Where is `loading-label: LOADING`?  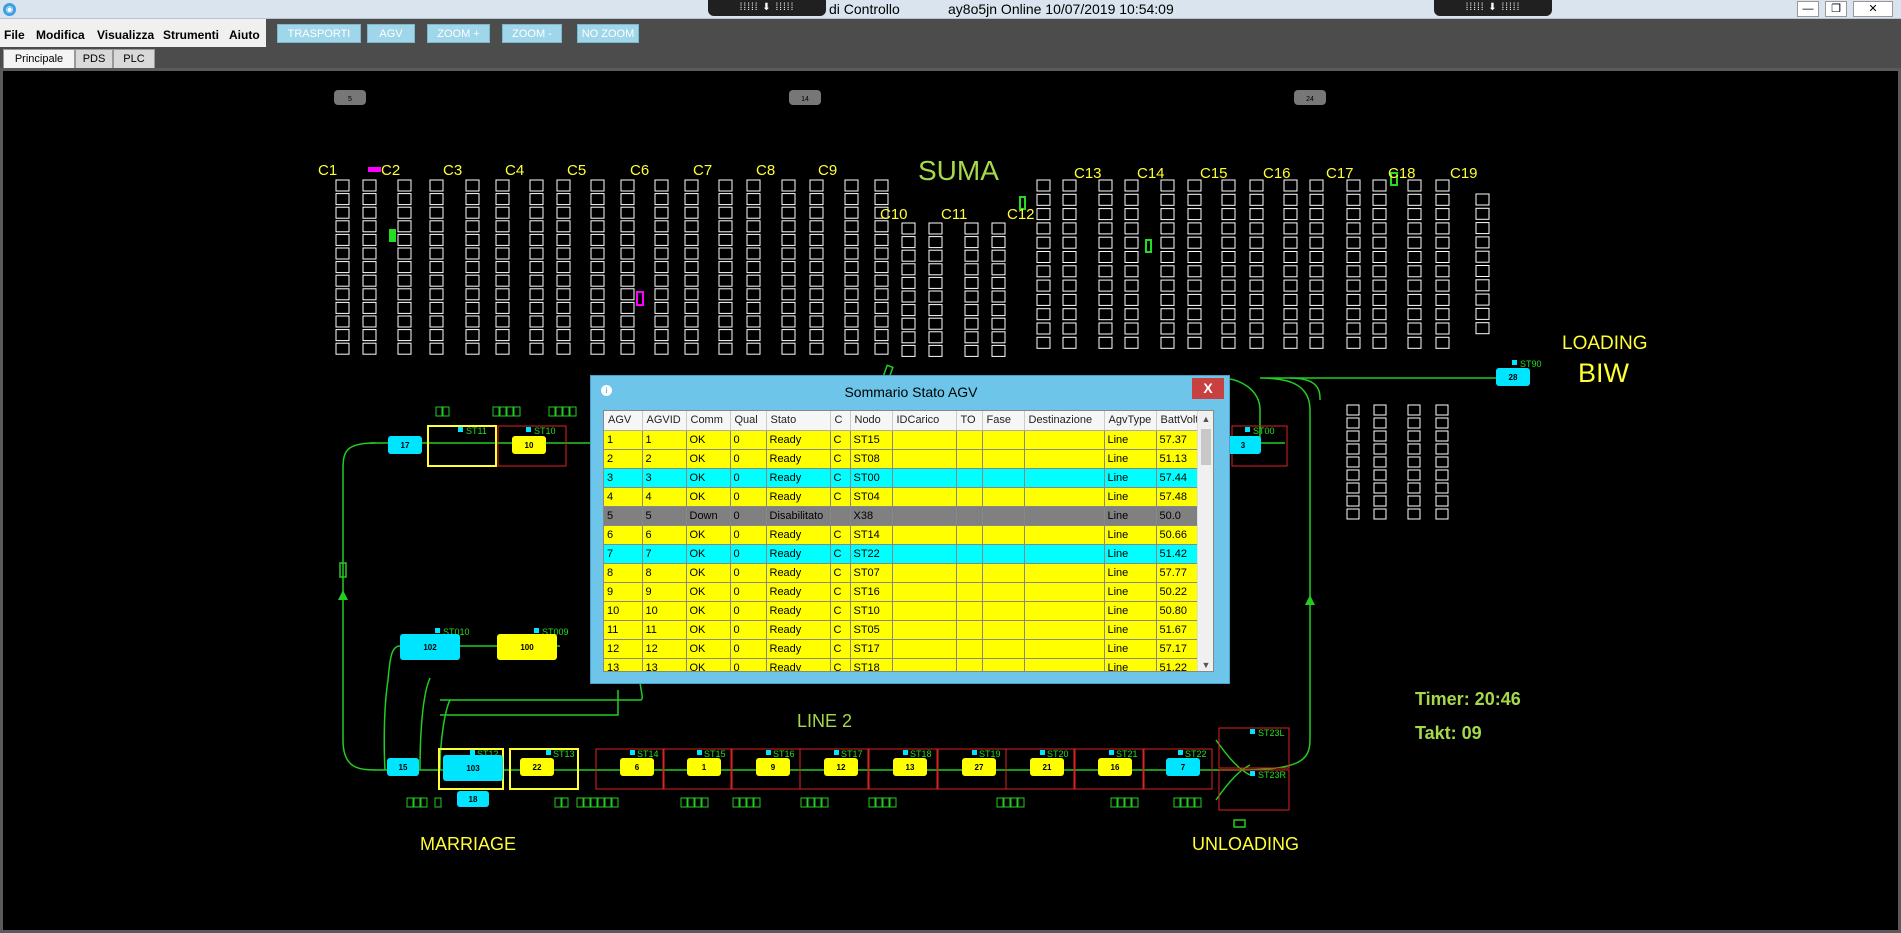
loading-label: LOADING is located at coordinates (1605, 343).